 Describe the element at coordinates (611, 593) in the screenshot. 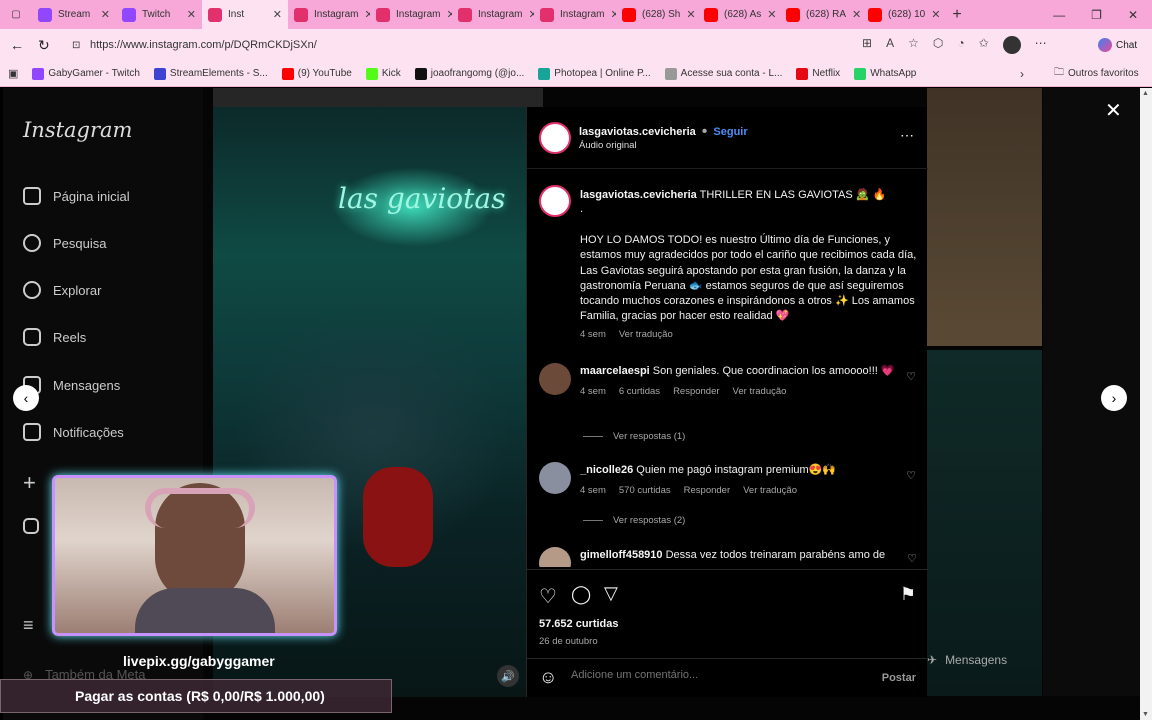

I see `share-icon: ▽` at that location.